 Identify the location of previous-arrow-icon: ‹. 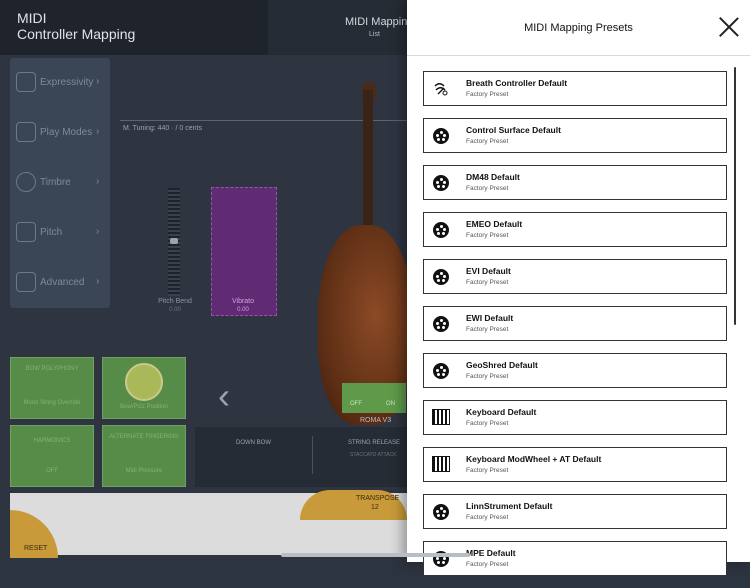
(224, 396).